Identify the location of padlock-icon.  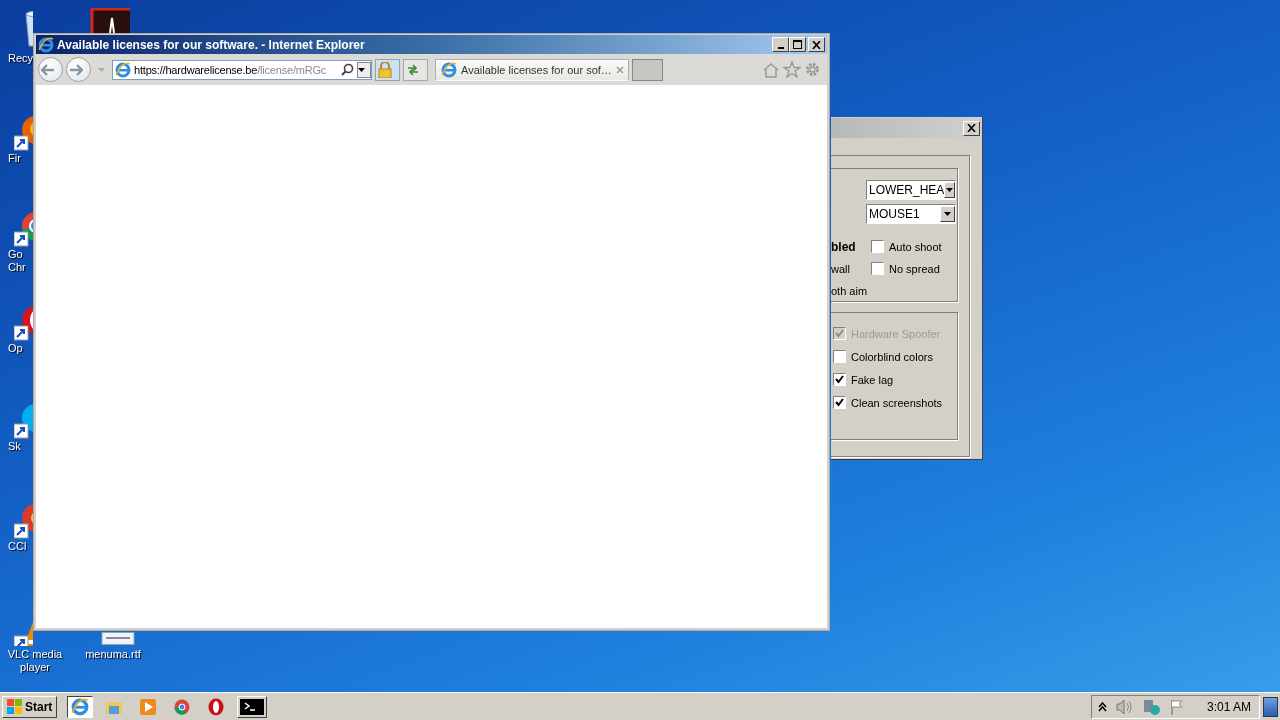
(384, 69).